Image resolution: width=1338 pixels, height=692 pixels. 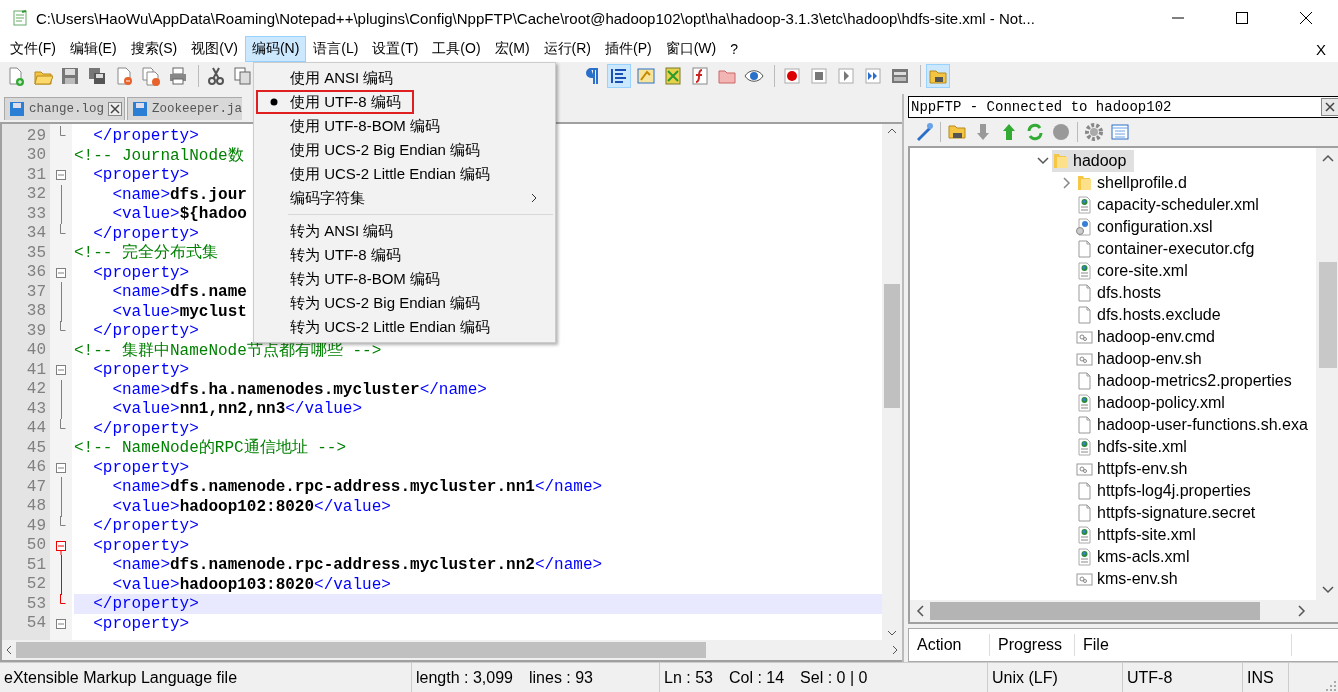 What do you see at coordinates (1188, 380) in the screenshot?
I see `tree-item: hadoop-metrics2.properties` at bounding box center [1188, 380].